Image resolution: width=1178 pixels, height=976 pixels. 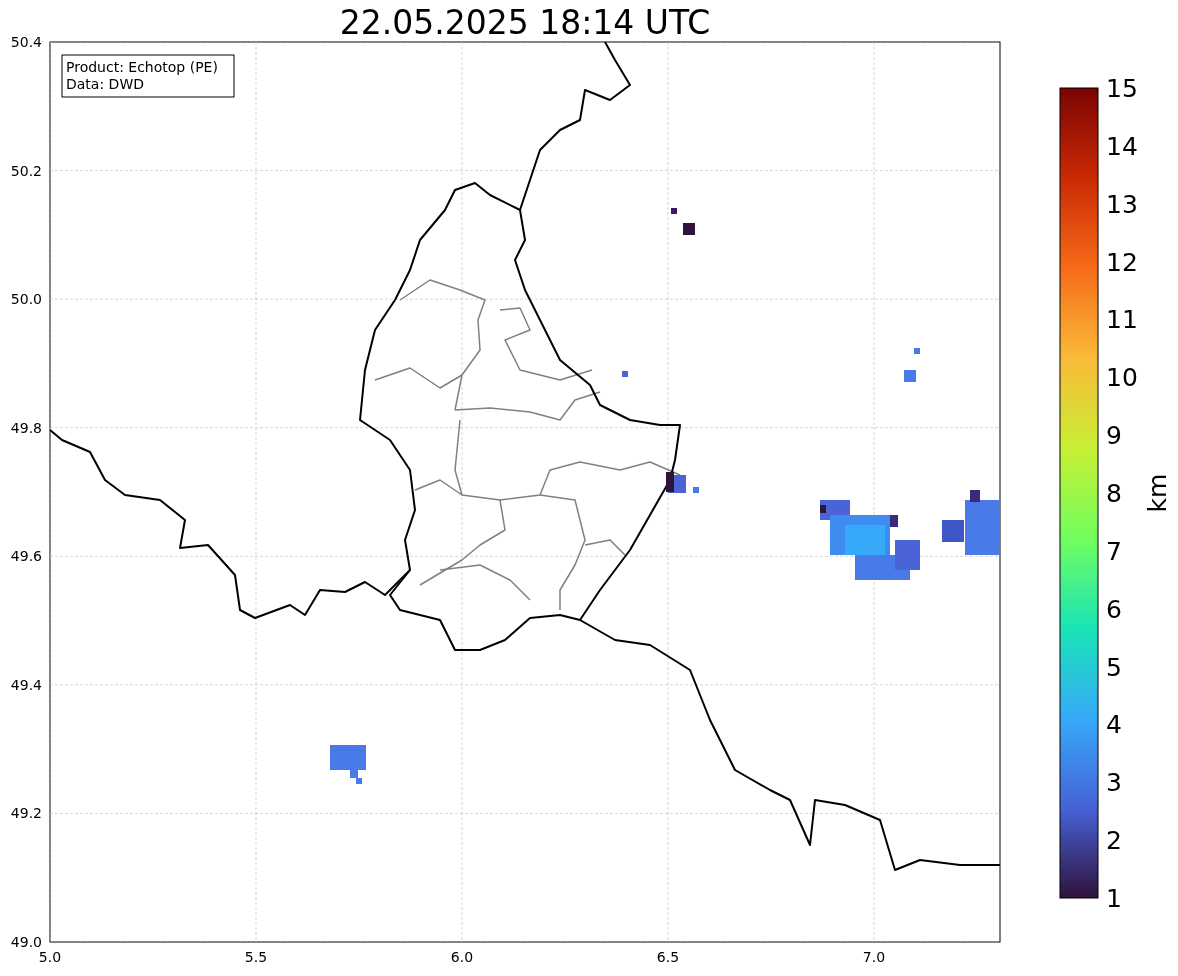 I want to click on colorbar-tick-label: 15, so click(x=1122, y=88).